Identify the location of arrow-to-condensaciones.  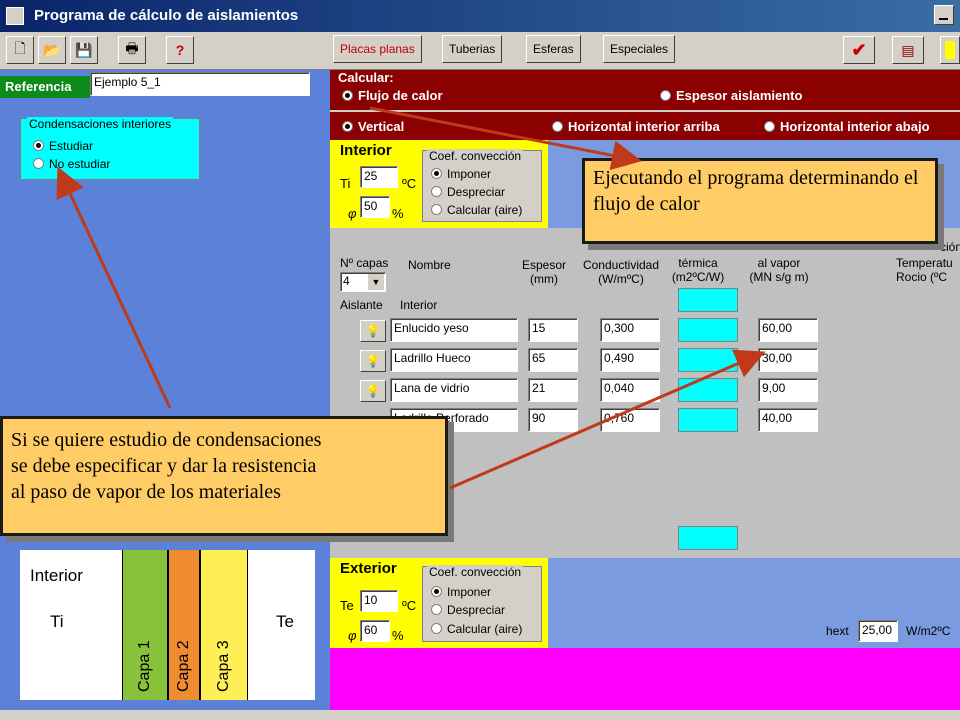
(114, 287).